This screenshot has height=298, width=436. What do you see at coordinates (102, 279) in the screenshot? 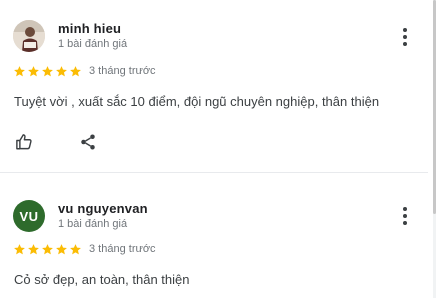
I see `review-text: Cỏ sở đẹp, an toàn, thân thiện` at bounding box center [102, 279].